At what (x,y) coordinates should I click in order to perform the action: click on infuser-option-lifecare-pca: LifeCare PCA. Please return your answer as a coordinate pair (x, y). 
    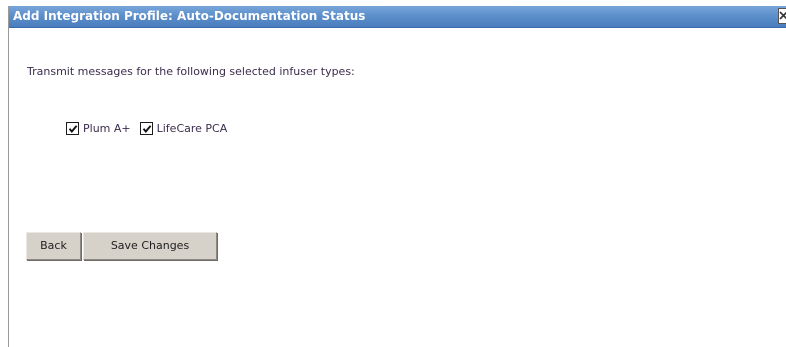
    Looking at the image, I should click on (183, 128).